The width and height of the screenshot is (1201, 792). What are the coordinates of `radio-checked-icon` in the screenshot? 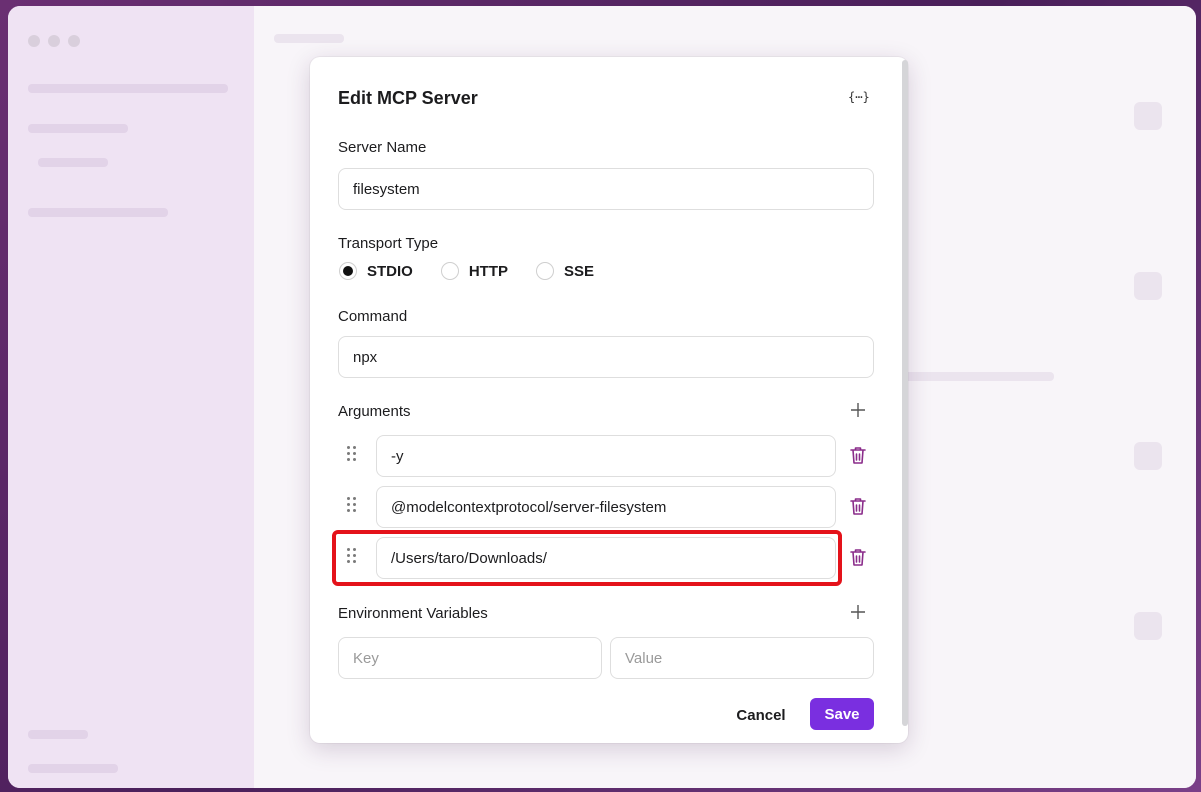 It's located at (348, 271).